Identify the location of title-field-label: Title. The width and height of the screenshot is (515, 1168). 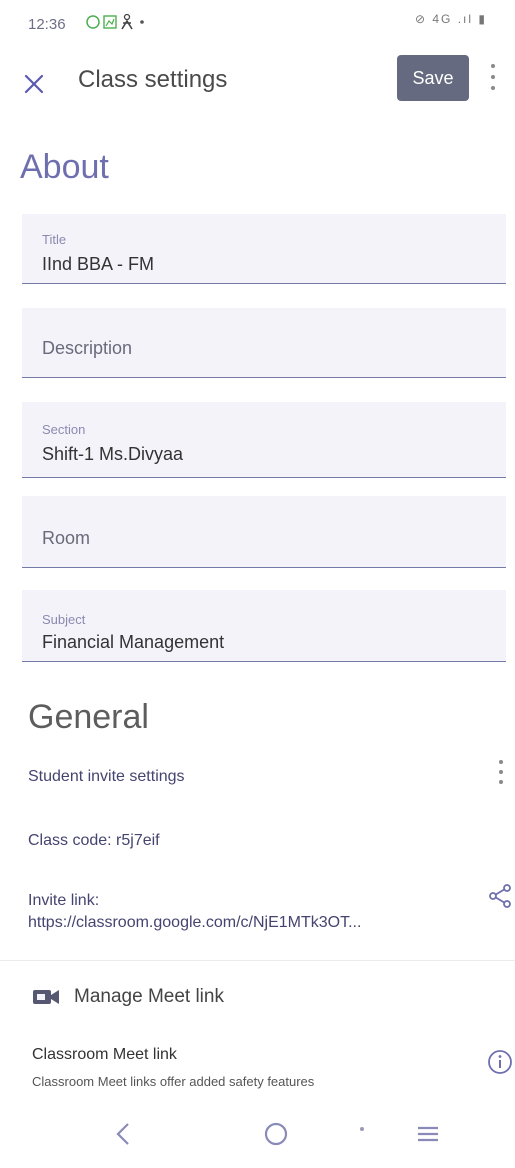
(54, 239).